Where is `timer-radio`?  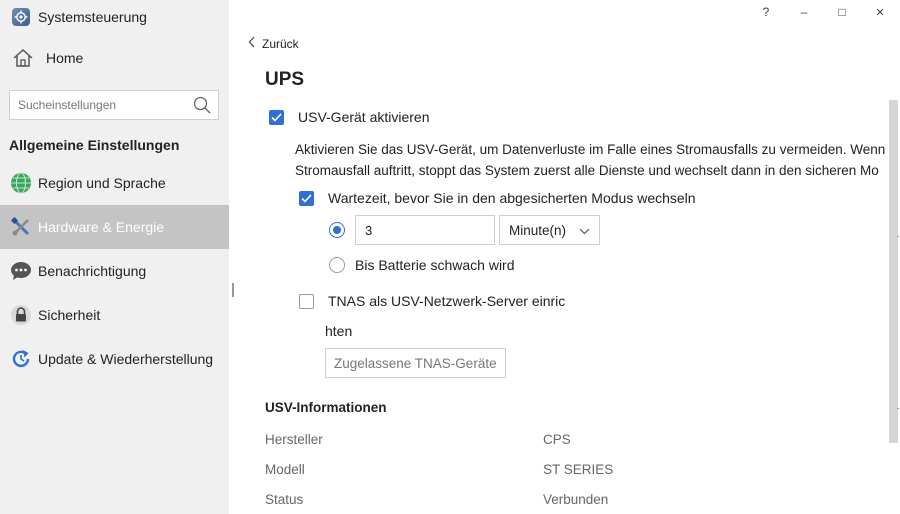 timer-radio is located at coordinates (337, 230).